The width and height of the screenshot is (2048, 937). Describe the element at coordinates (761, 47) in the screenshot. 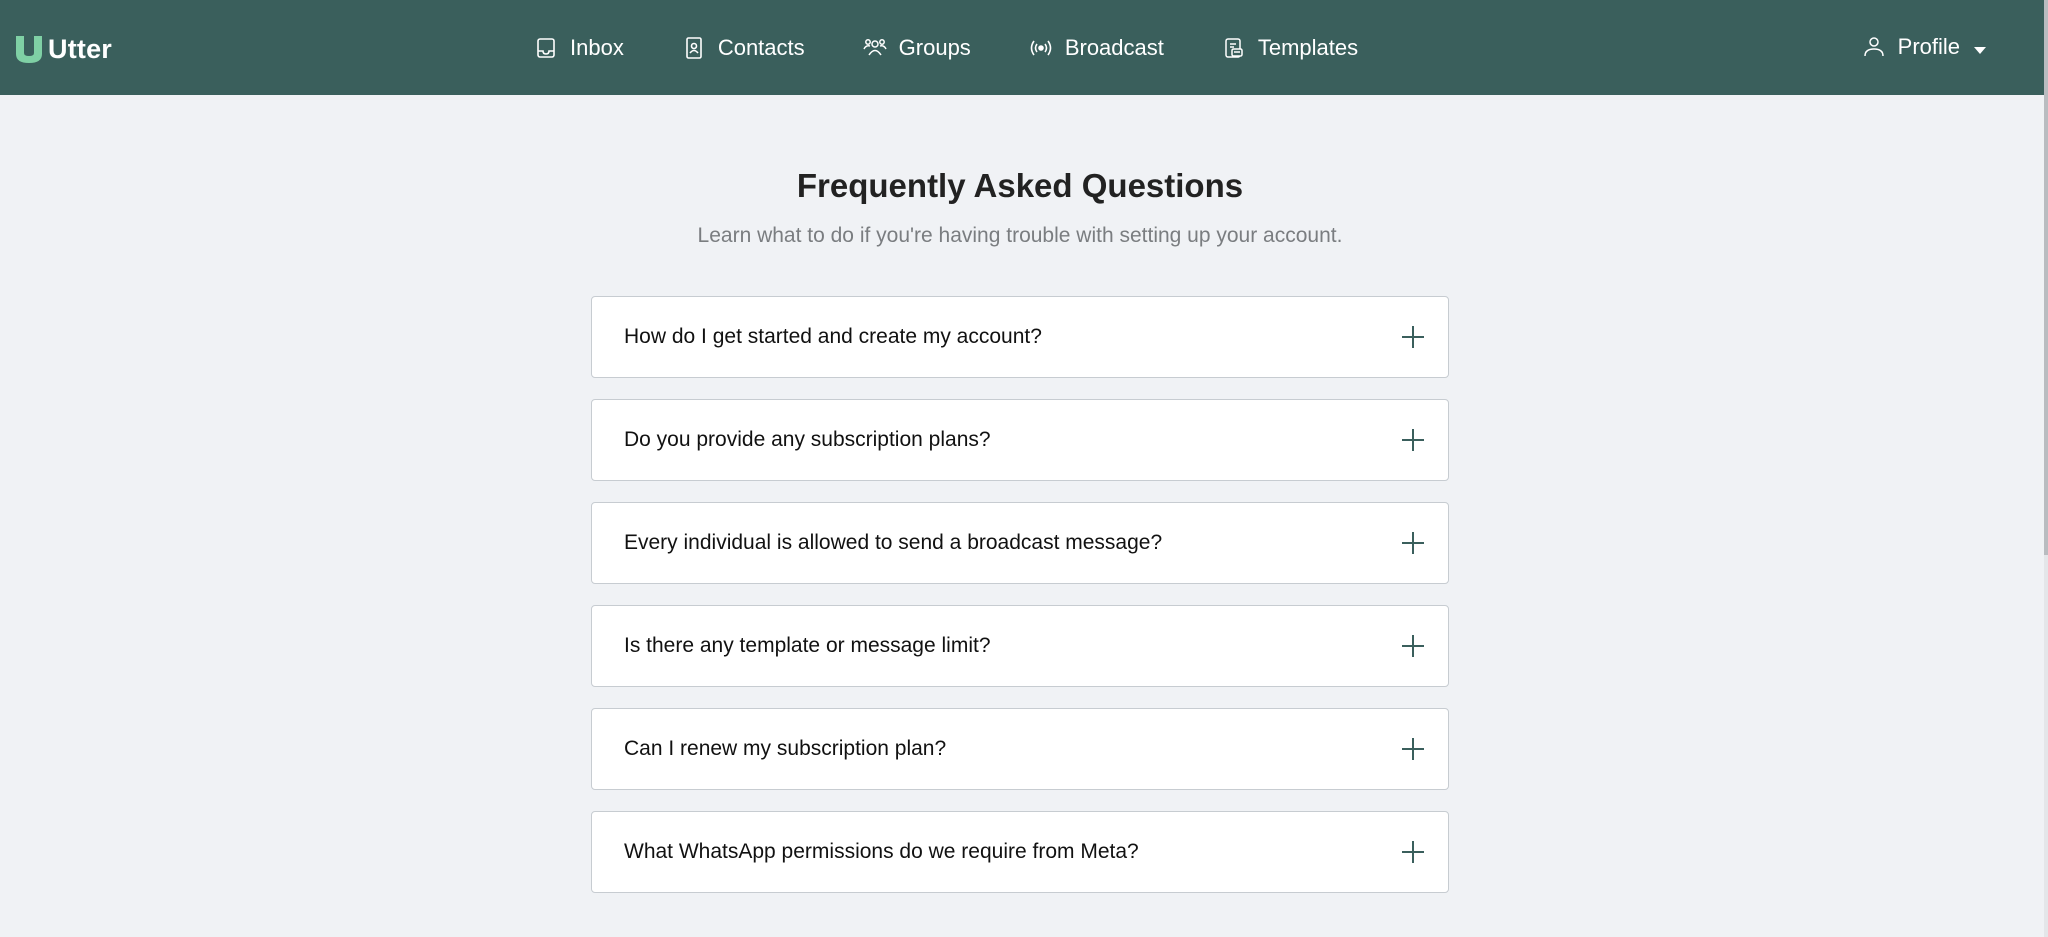

I see `nav-item-label: Contacts` at that location.